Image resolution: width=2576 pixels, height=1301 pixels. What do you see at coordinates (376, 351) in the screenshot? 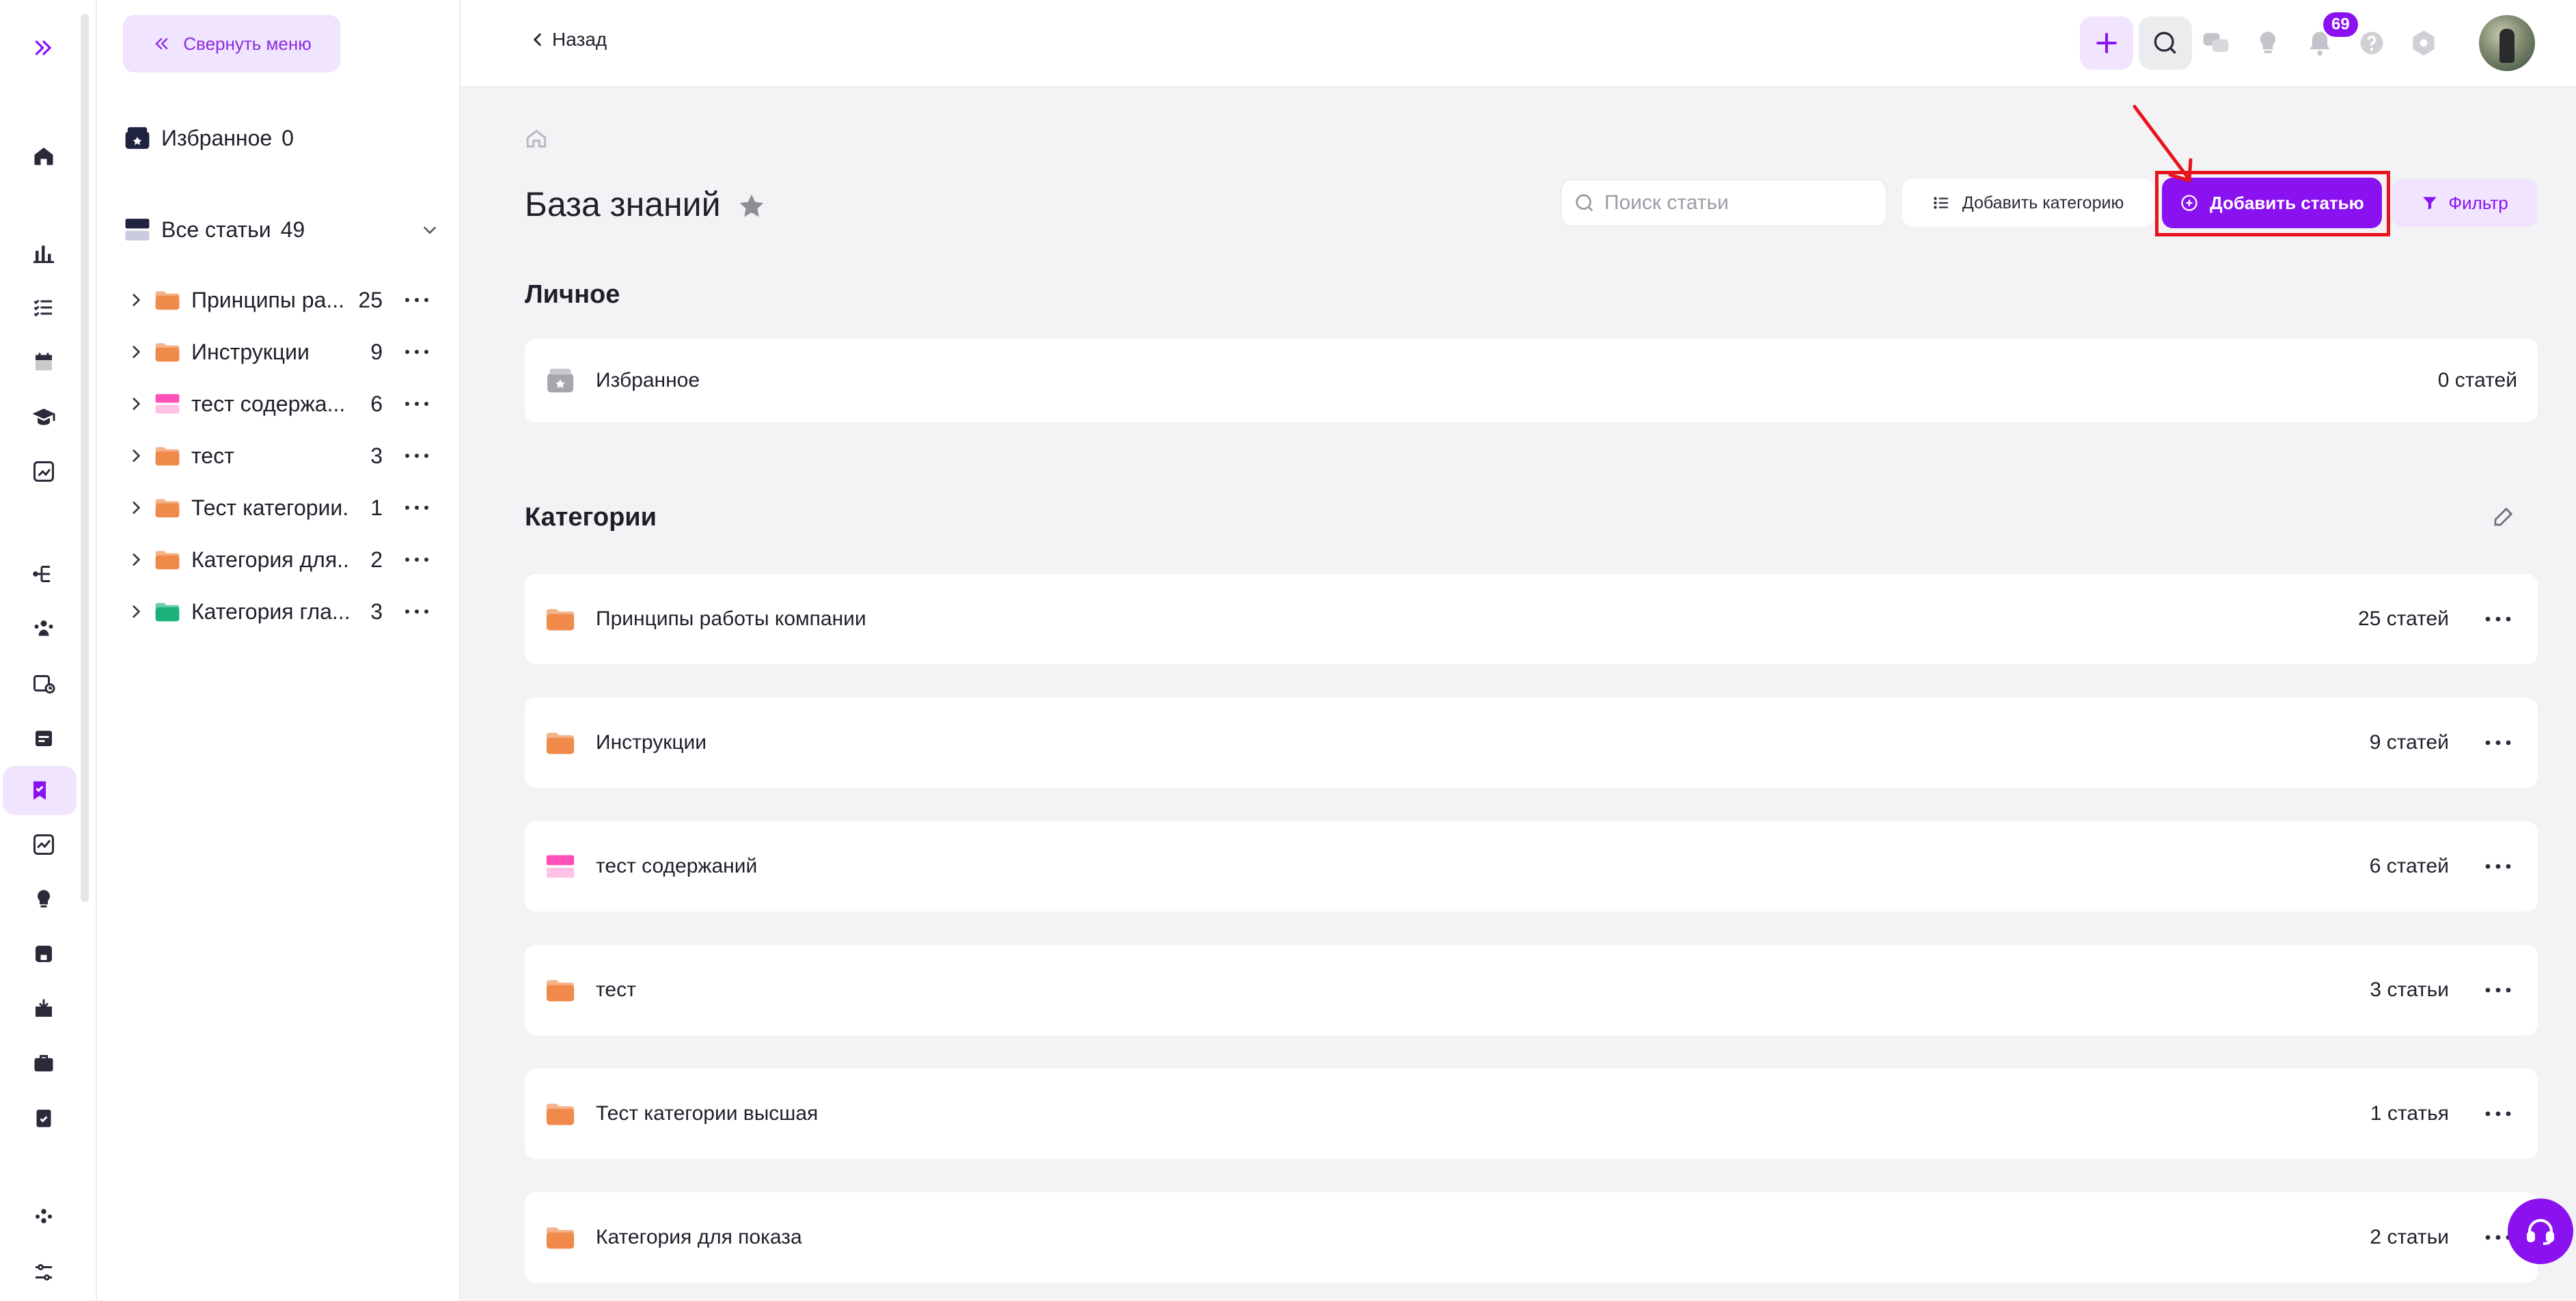
I see `sidebar-category-count: 9` at bounding box center [376, 351].